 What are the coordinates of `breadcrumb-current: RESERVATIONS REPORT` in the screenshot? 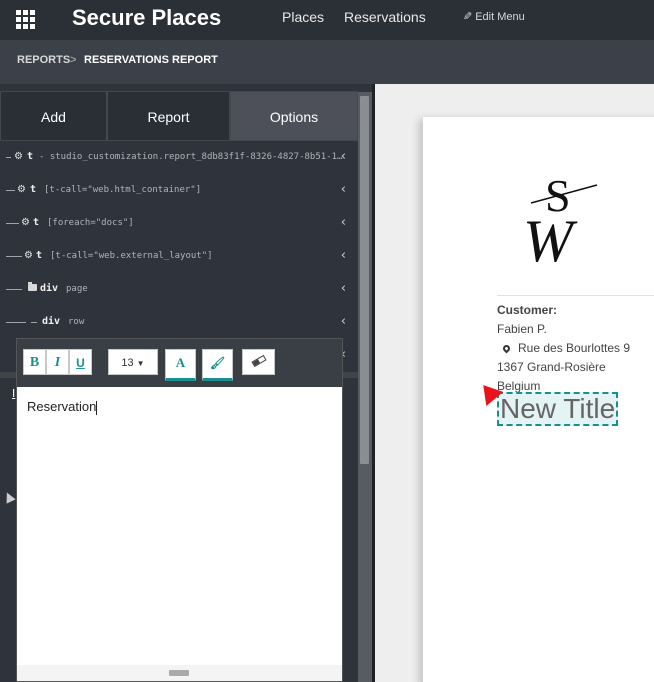 It's located at (151, 60).